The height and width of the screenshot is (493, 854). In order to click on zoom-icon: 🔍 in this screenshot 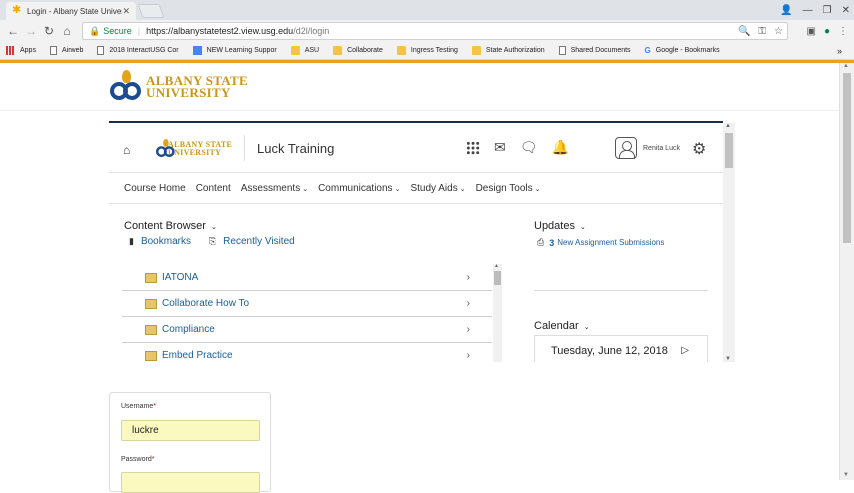, I will do `click(744, 31)`.